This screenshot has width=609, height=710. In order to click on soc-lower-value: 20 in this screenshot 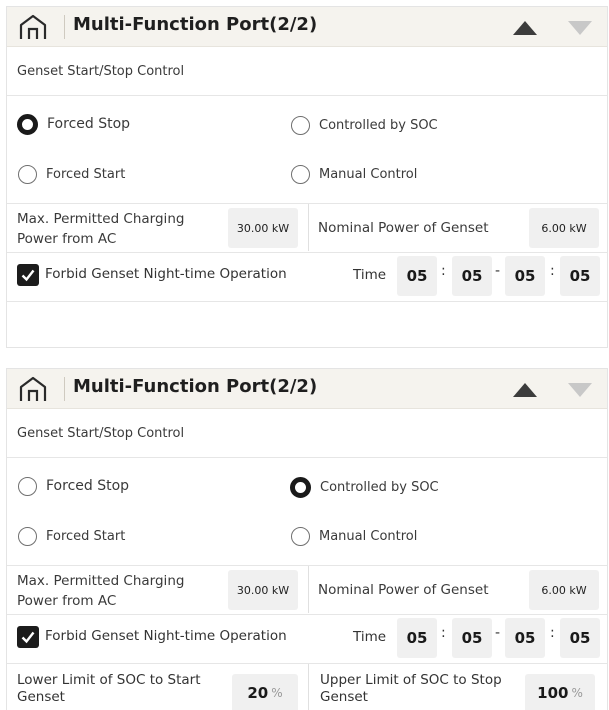, I will do `click(258, 693)`.